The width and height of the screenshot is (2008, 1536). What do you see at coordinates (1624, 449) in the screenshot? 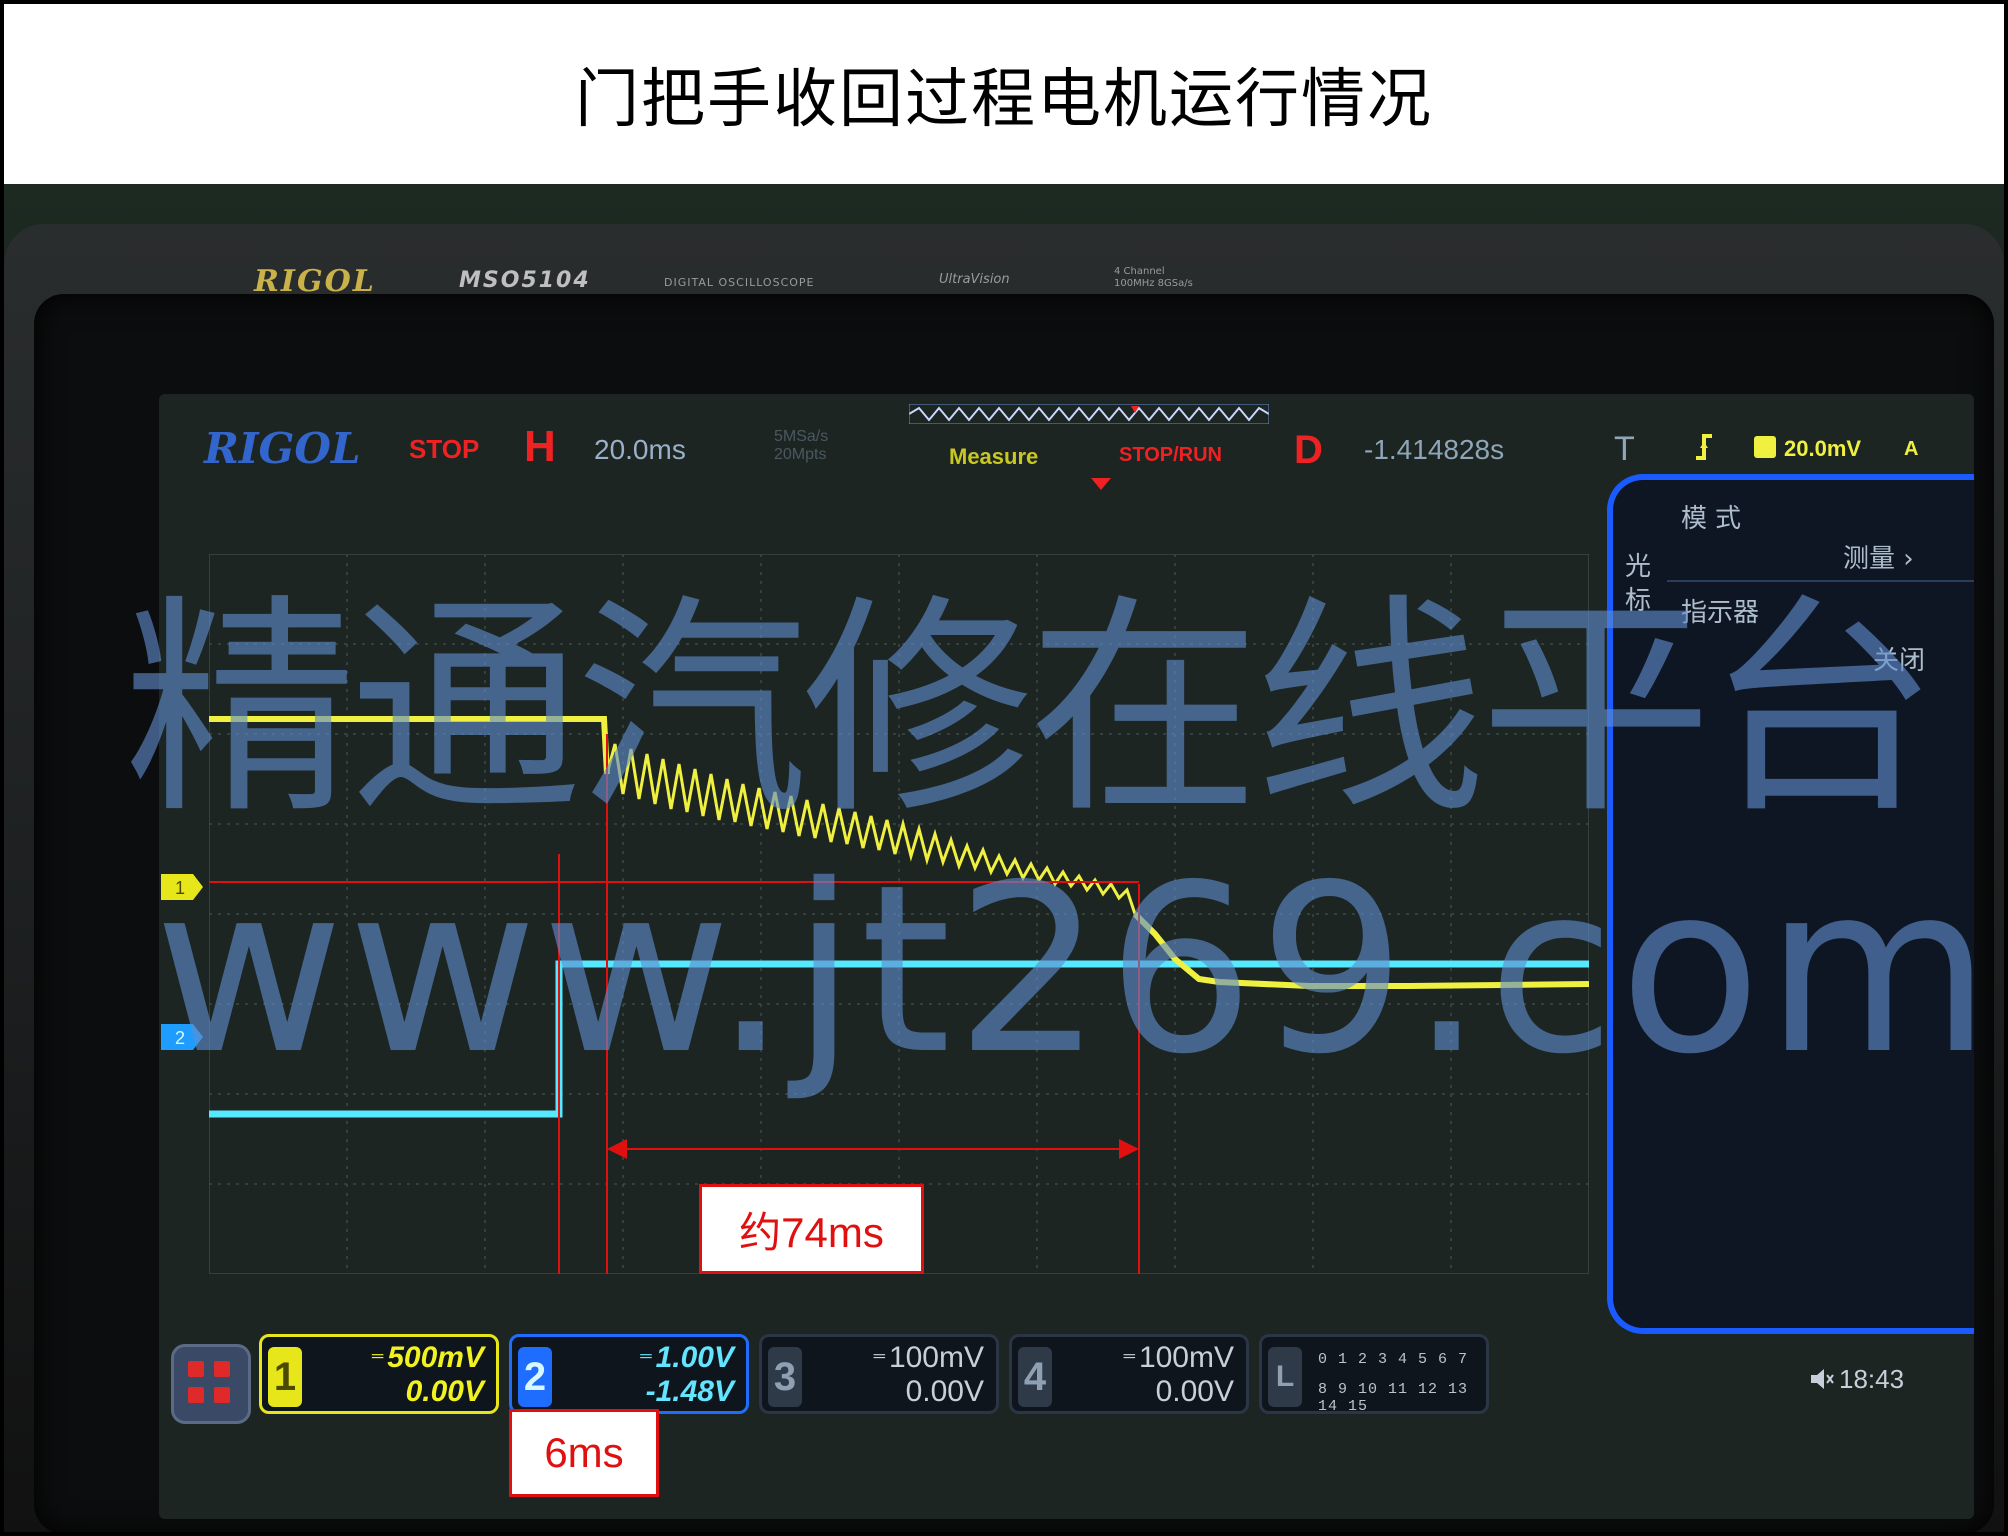
I see `trigger-label: T` at bounding box center [1624, 449].